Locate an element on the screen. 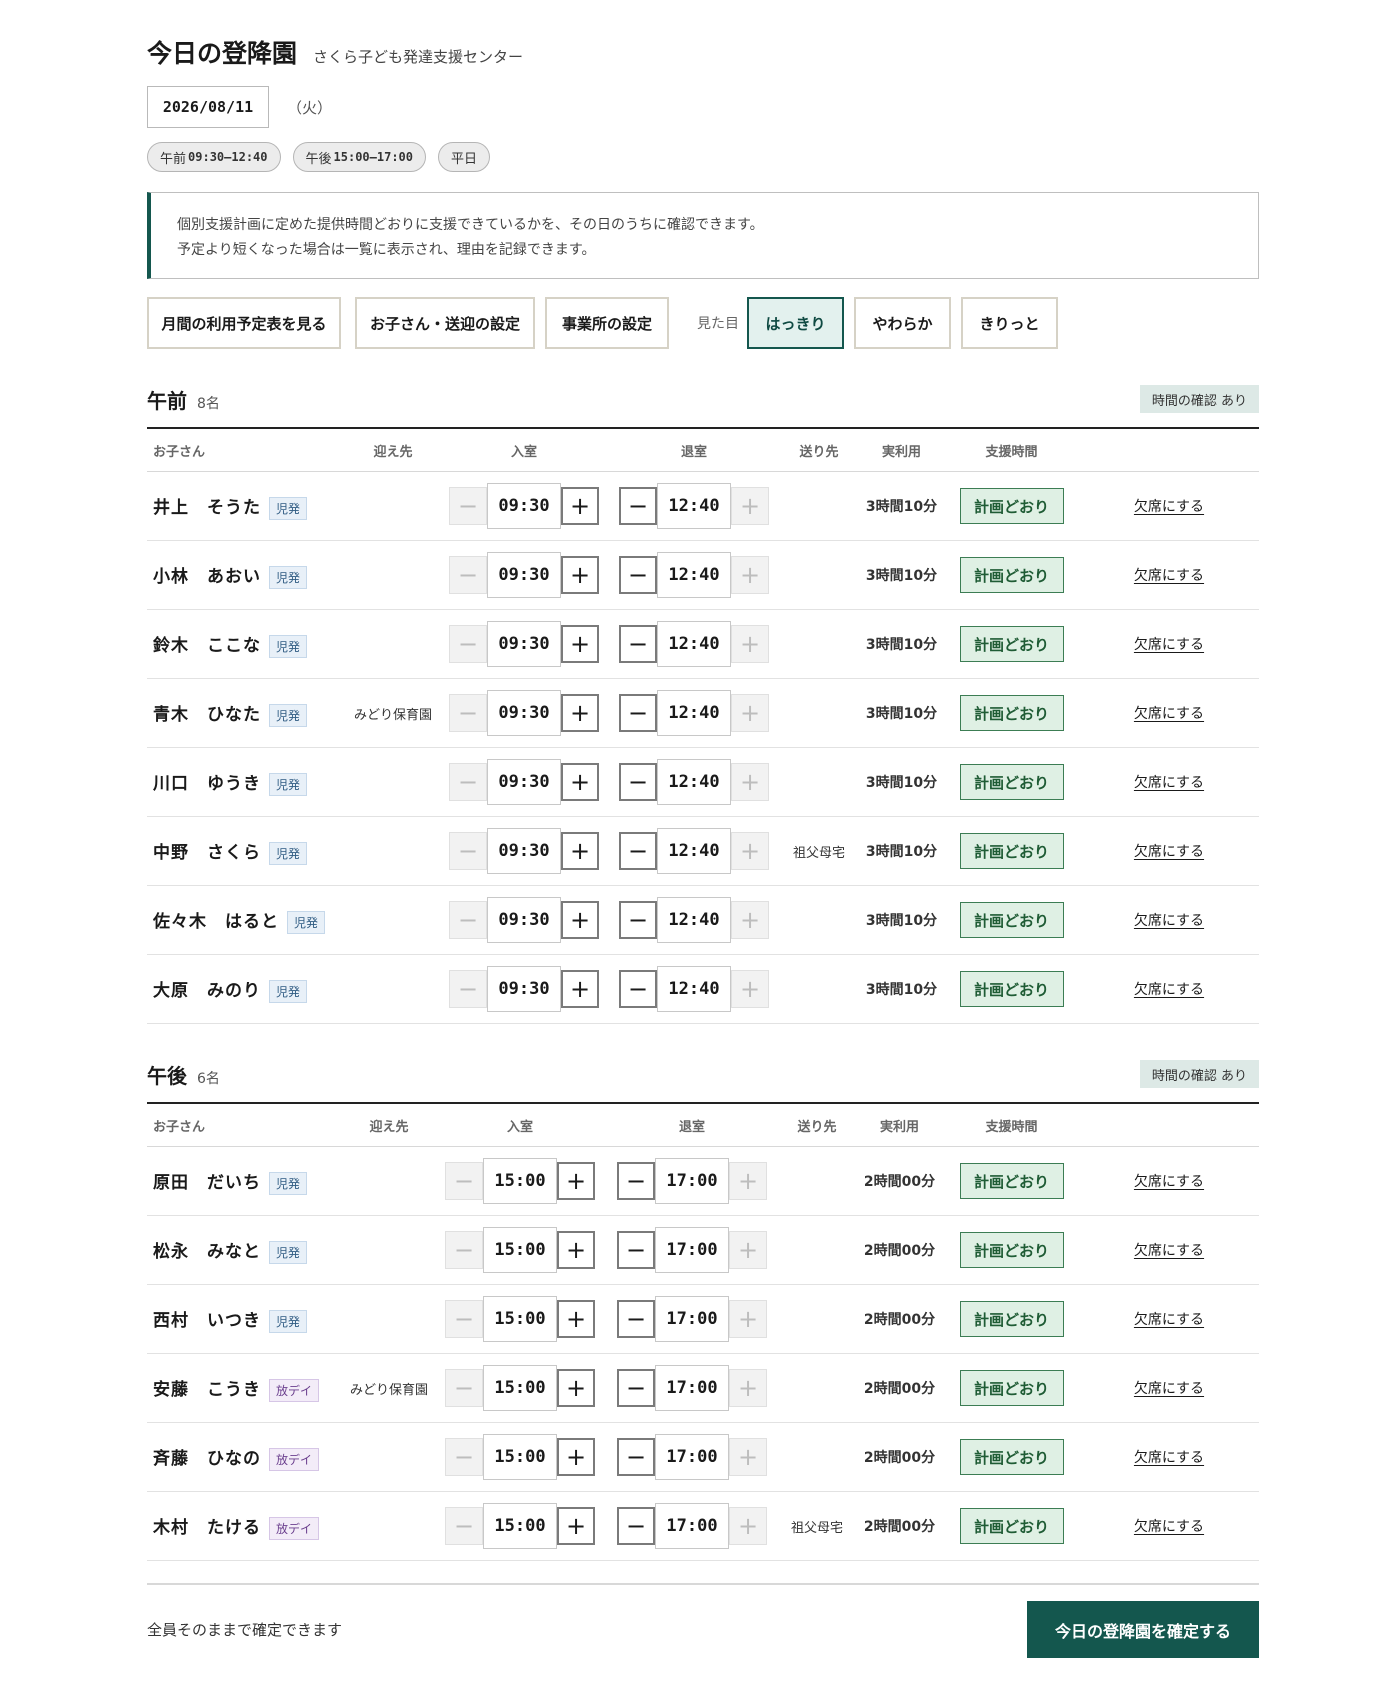 Image resolution: width=1400 pixels, height=1684 pixels. confirm-attendance-button: 今日の登降園を確定する is located at coordinates (1143, 1629).